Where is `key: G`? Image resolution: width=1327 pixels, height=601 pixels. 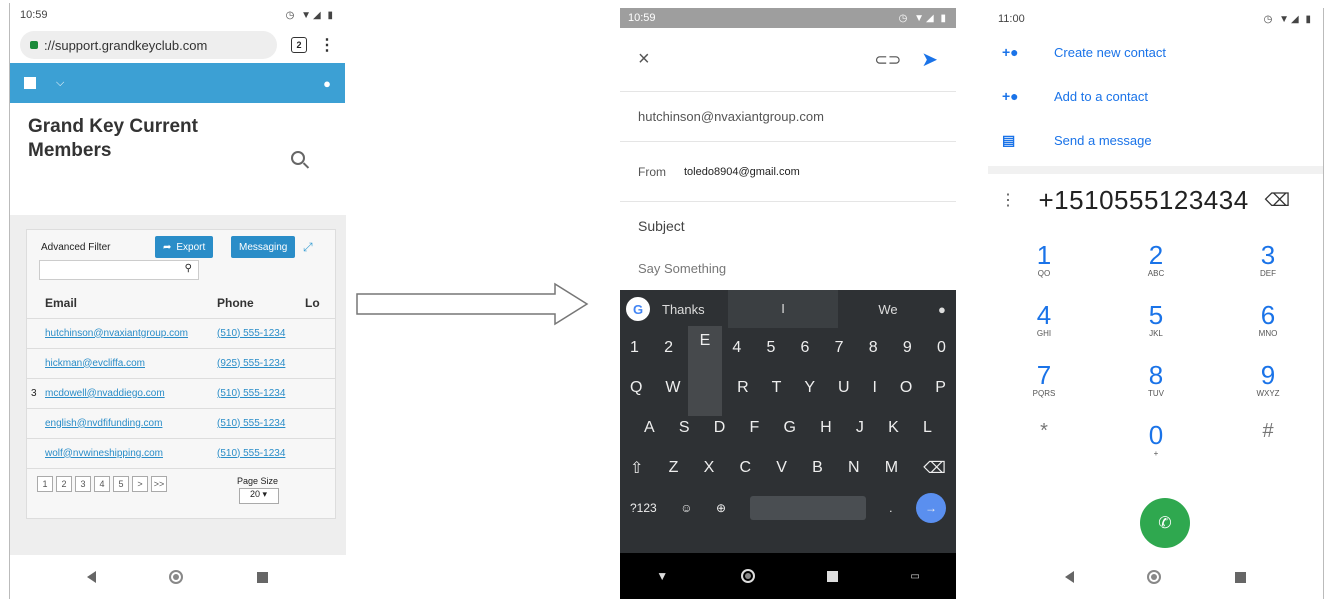 key: G is located at coordinates (790, 428).